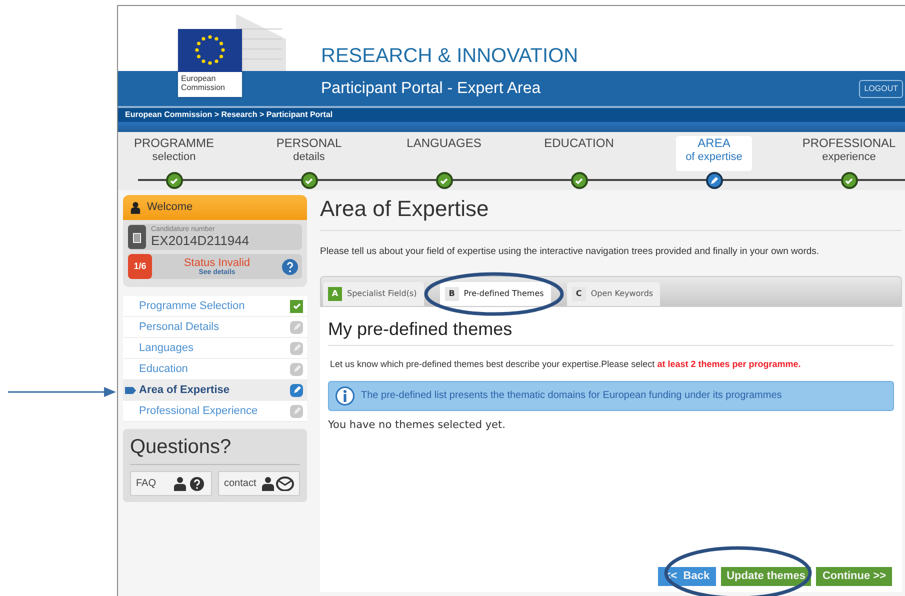 Image resolution: width=905 pixels, height=596 pixels. Describe the element at coordinates (611, 331) in the screenshot. I see `section-title: My pre-defined themes` at that location.